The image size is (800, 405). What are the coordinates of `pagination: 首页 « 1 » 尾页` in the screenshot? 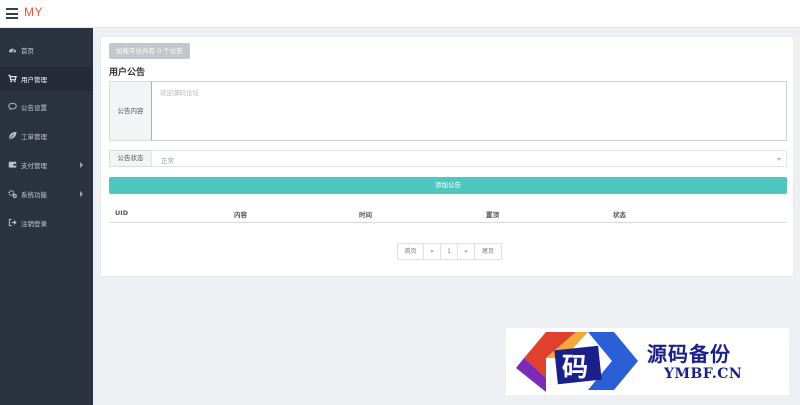 It's located at (449, 251).